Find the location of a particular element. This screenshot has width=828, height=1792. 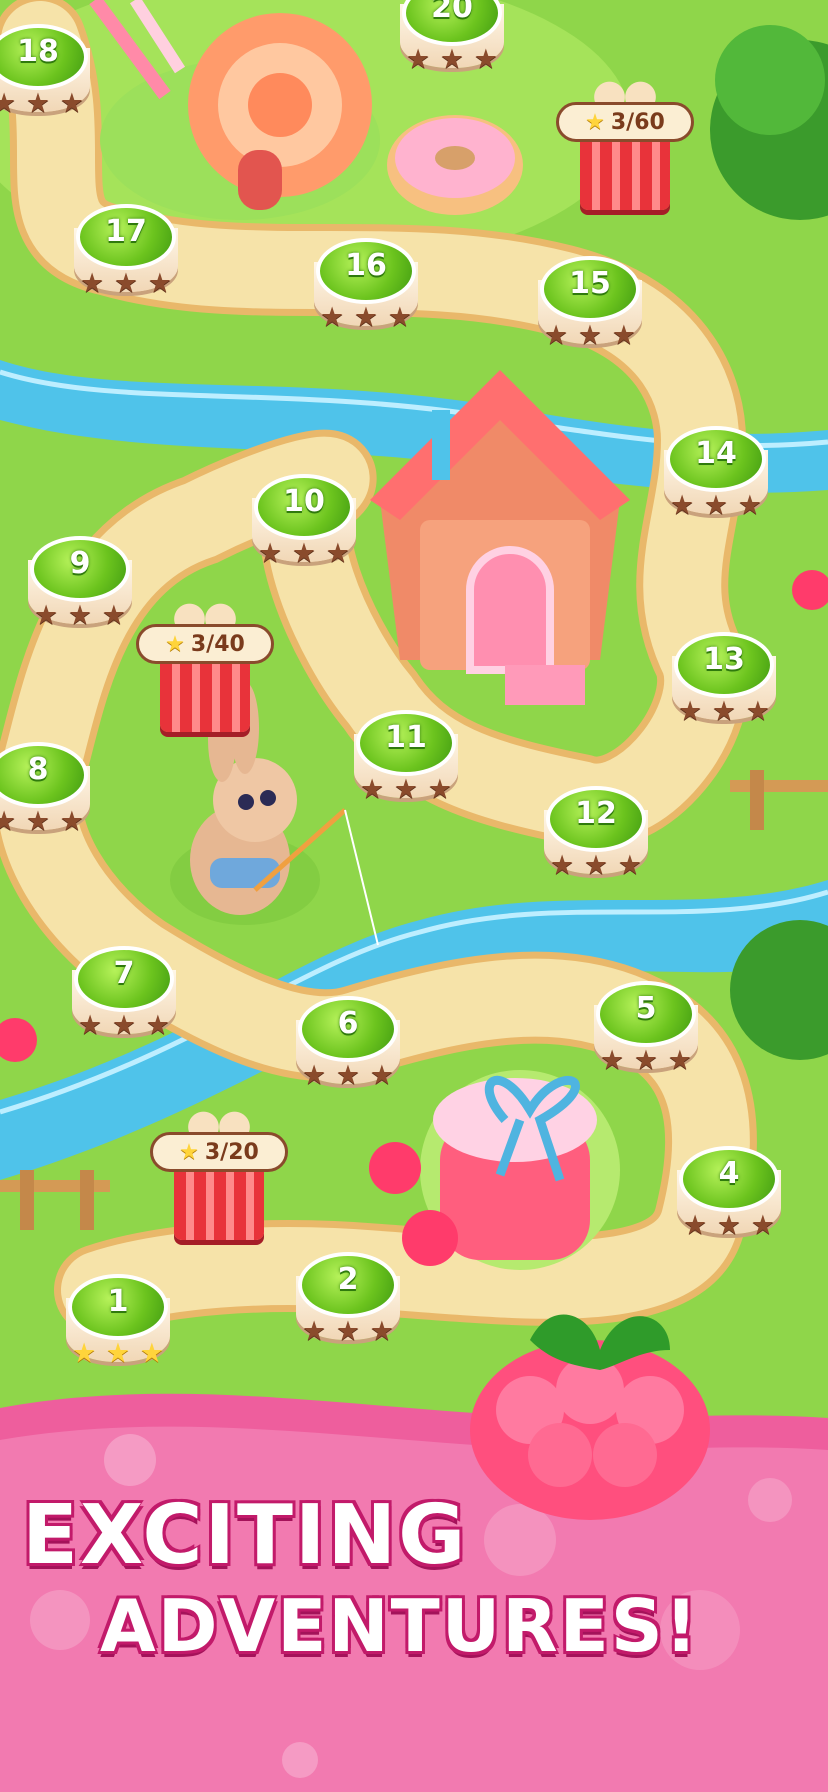

level-12-button: 12 ★ ★ ★ is located at coordinates (596, 839).